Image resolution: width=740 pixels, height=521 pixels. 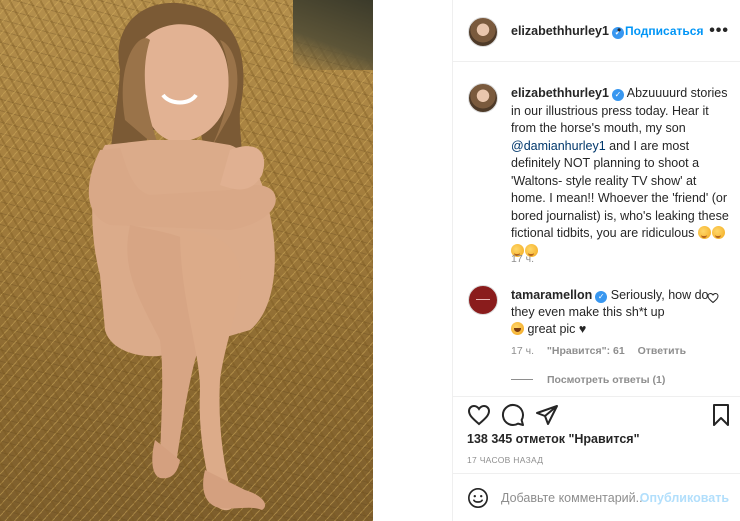 What do you see at coordinates (551, 295) in the screenshot?
I see `commenter-username: tamaramellon` at bounding box center [551, 295].